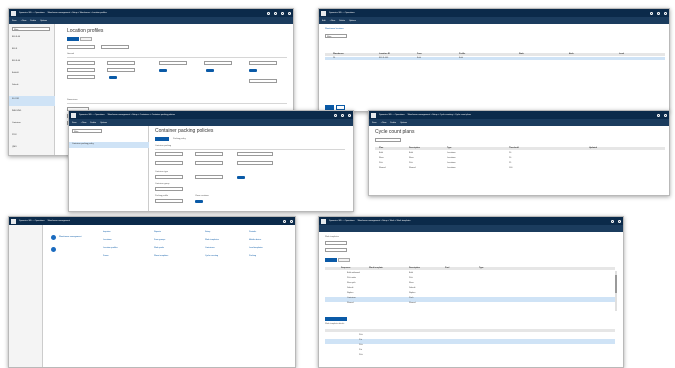 This screenshot has width=675, height=368. Describe the element at coordinates (110, 248) in the screenshot. I see `nav-link: Location profiles` at that location.